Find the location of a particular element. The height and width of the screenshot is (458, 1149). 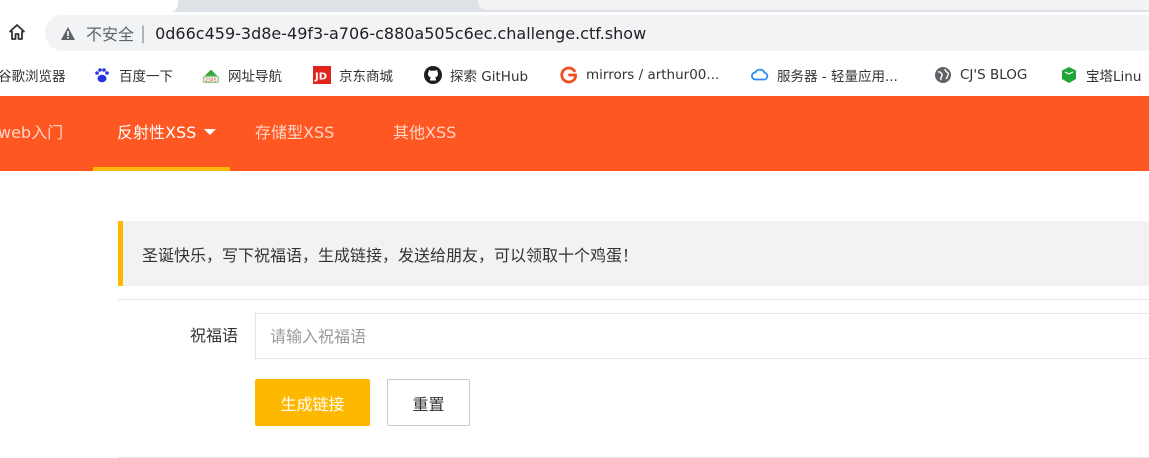

insecure-label: 不安全 is located at coordinates (110, 33).